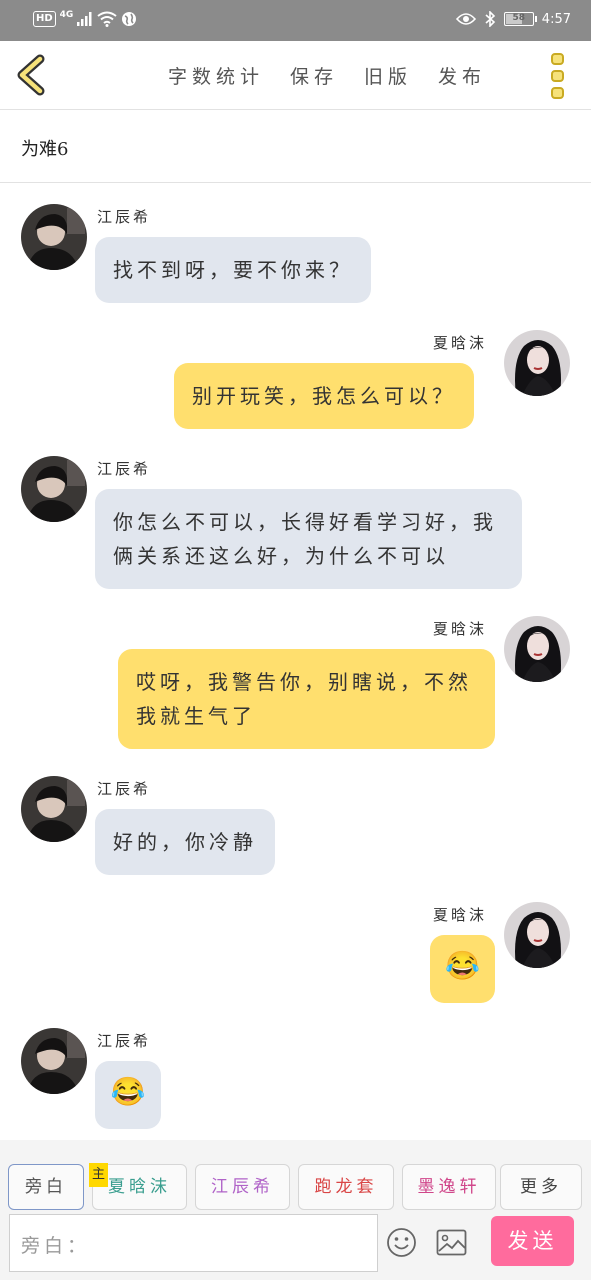 The height and width of the screenshot is (1280, 591). What do you see at coordinates (242, 1187) in the screenshot?
I see `role-jiangchenxi-button: 江辰希` at bounding box center [242, 1187].